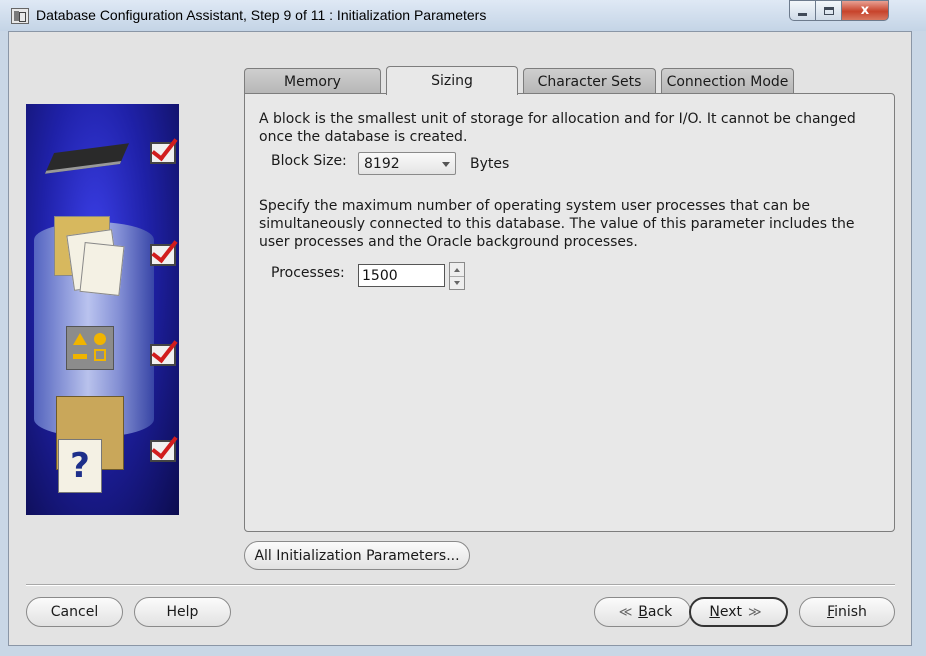 The height and width of the screenshot is (656, 926). I want to click on memory-chip-icon, so click(87, 158).